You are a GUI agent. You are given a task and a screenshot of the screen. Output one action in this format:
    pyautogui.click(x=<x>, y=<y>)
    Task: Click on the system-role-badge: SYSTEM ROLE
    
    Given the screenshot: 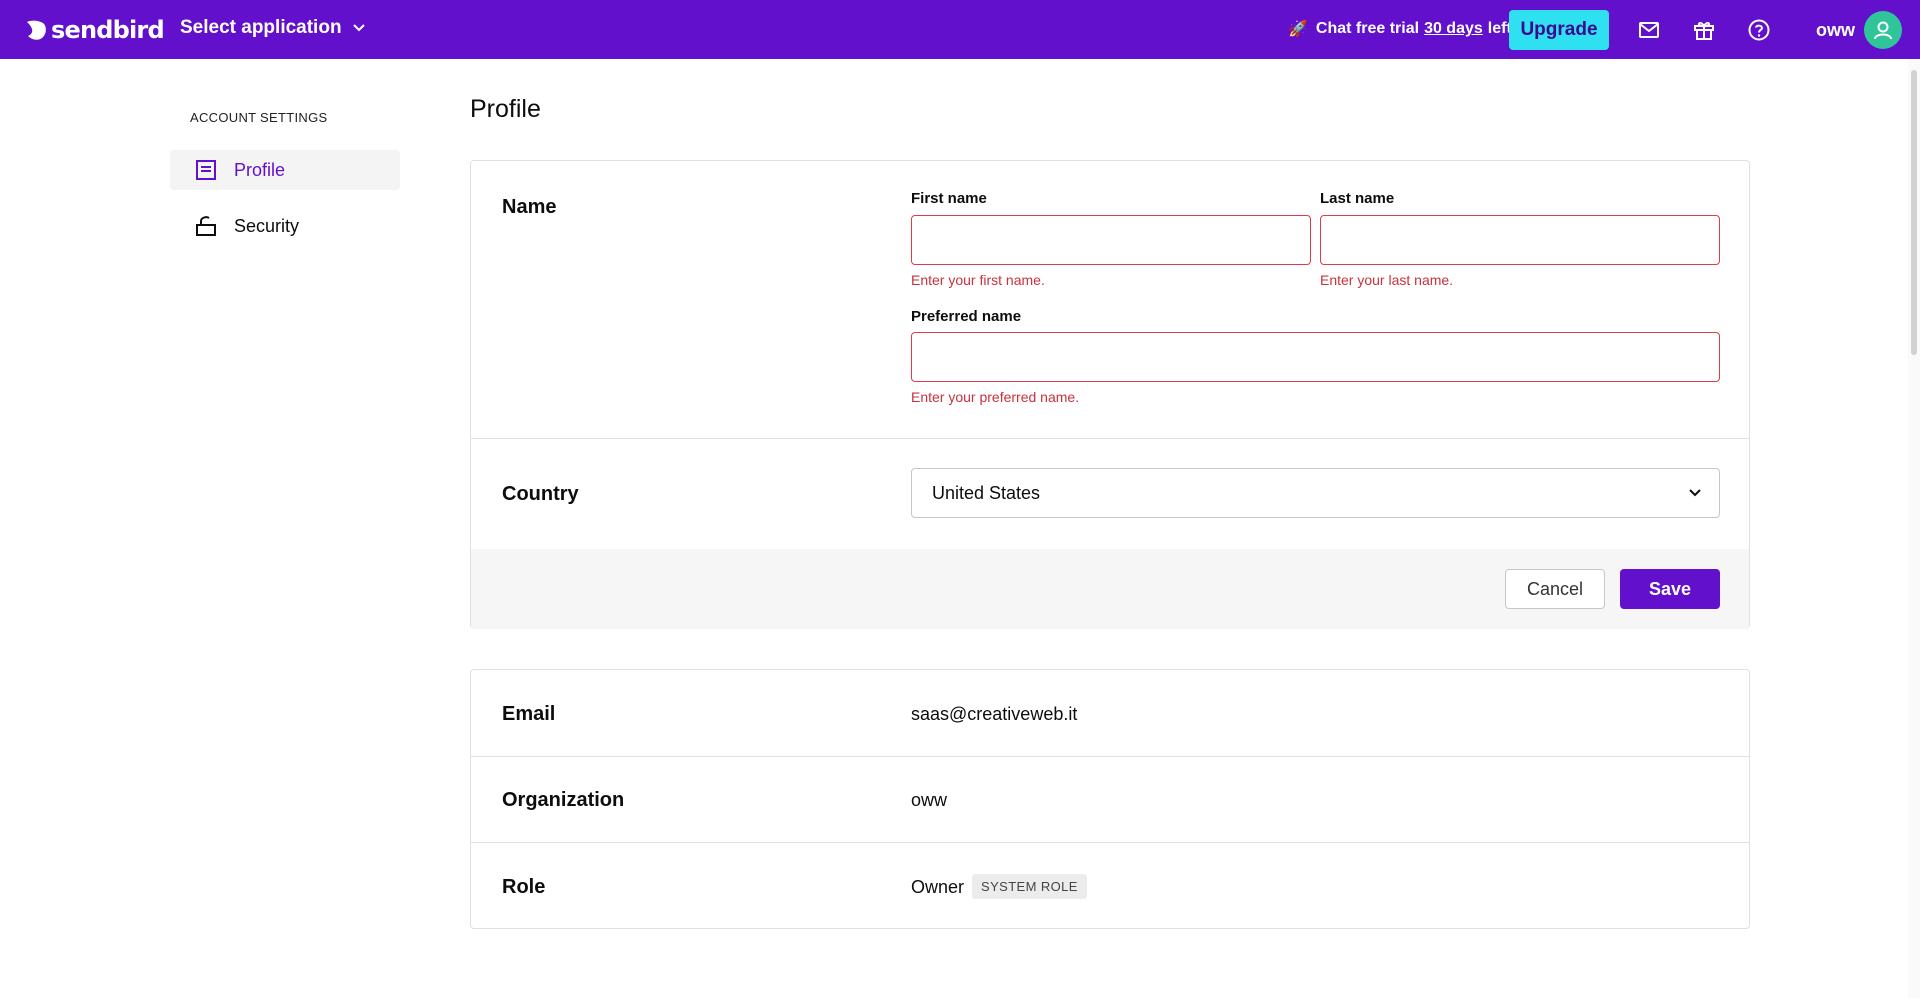 What is the action you would take?
    pyautogui.click(x=1029, y=886)
    